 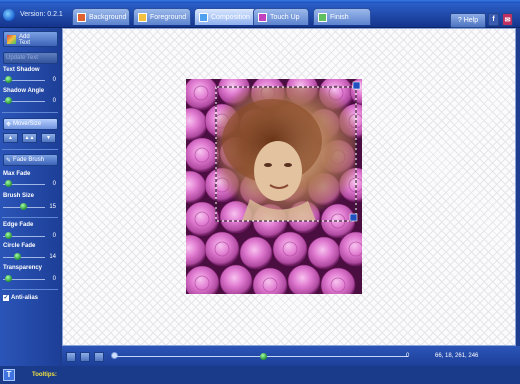 What do you see at coordinates (11, 39) in the screenshot?
I see `add-text-icon` at bounding box center [11, 39].